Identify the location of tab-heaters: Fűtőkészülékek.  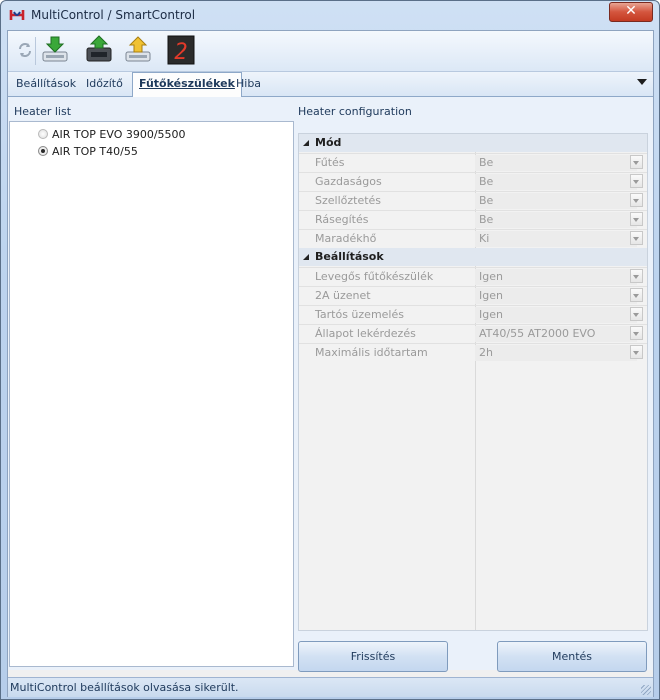
(187, 84).